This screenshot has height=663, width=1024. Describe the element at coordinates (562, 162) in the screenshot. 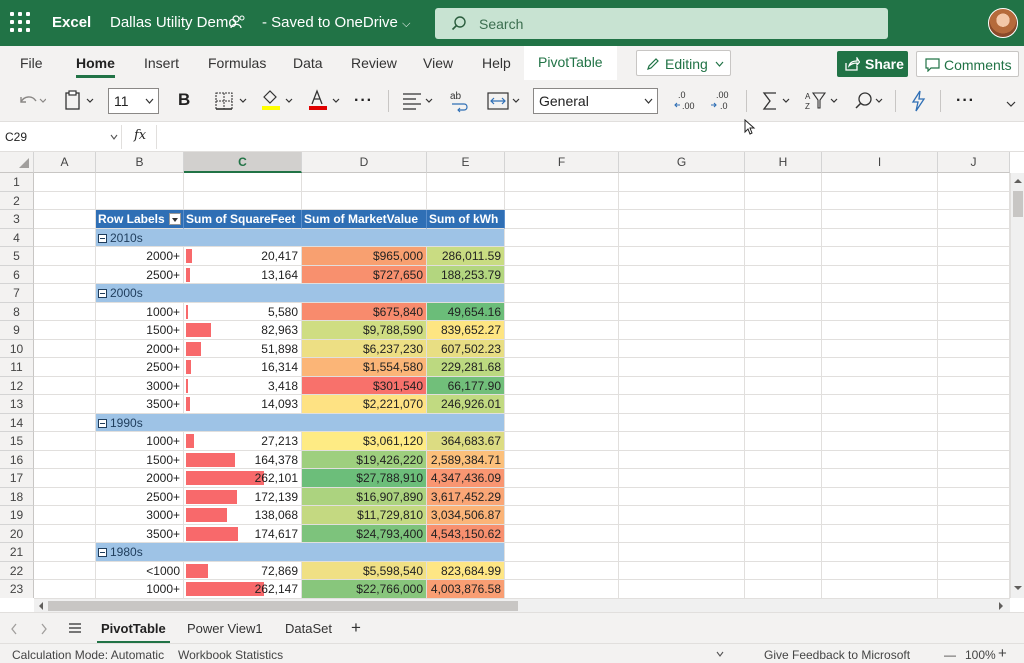

I see `column-header-f: F` at that location.